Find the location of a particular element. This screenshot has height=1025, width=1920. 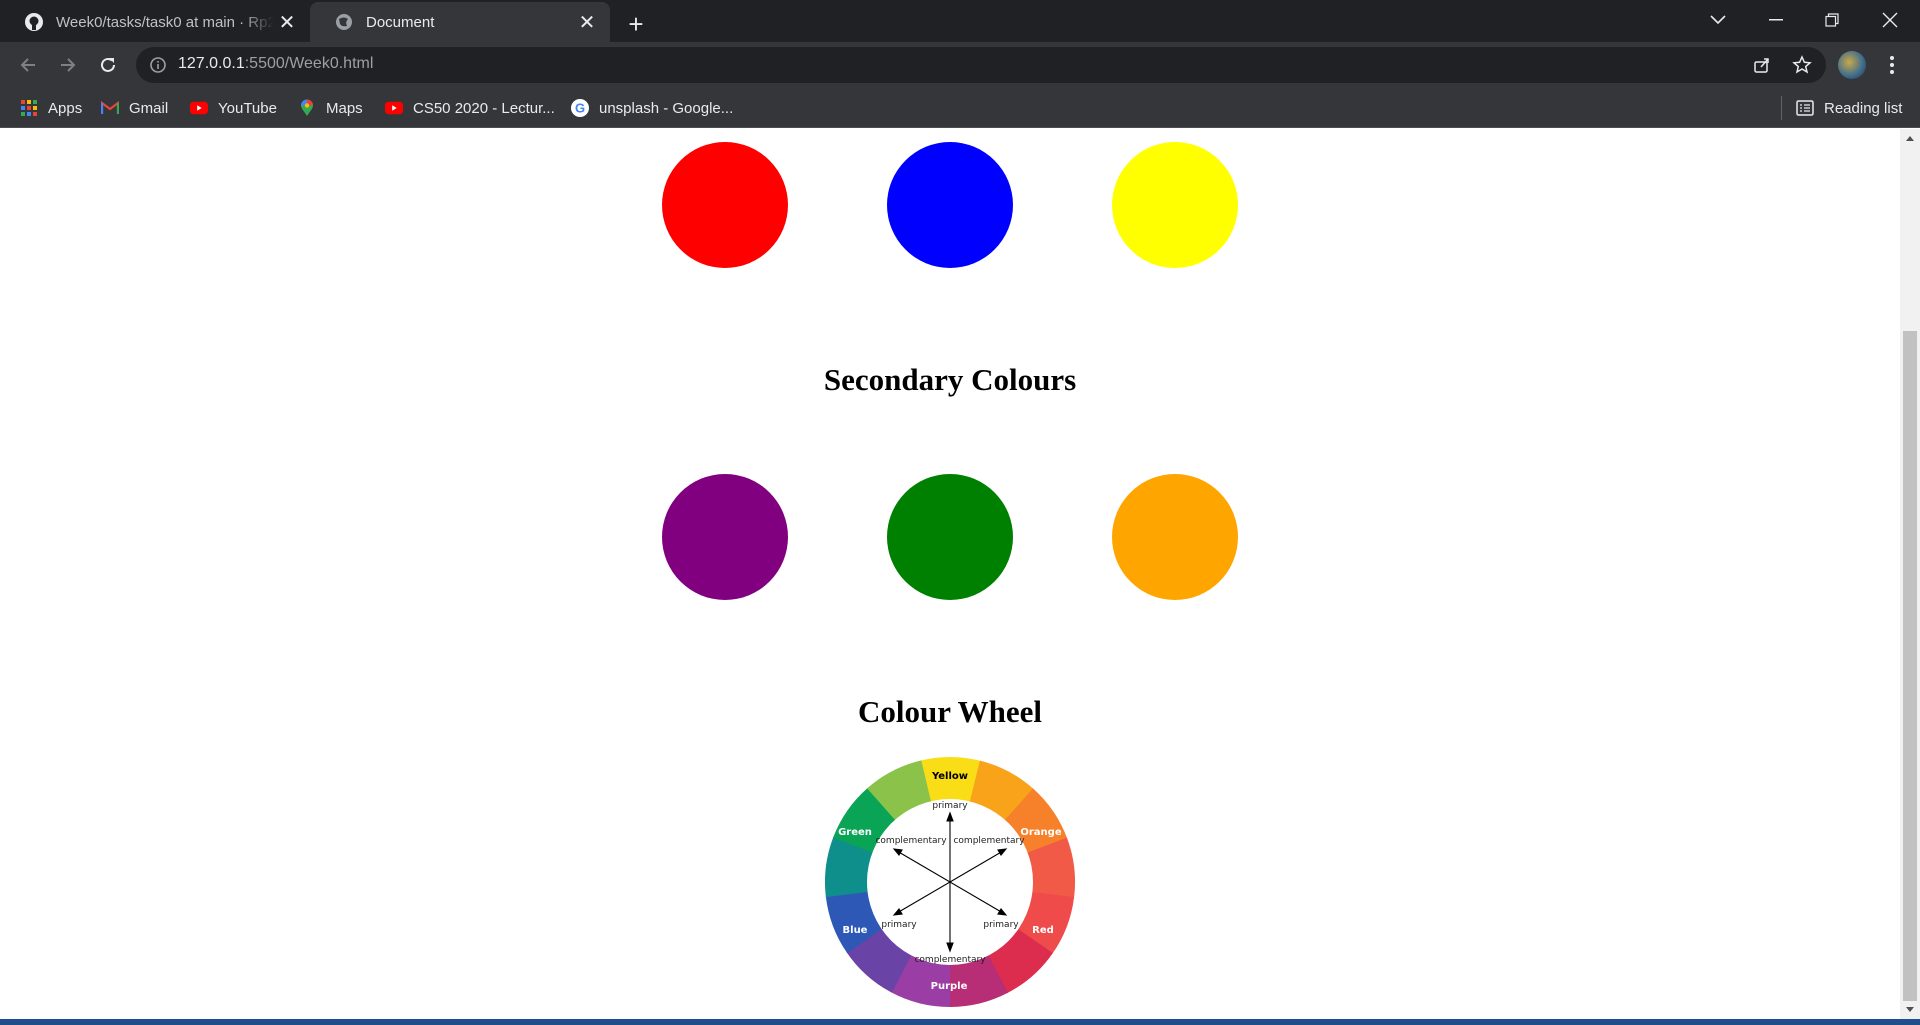

page-scrollbar is located at coordinates (1910, 574).